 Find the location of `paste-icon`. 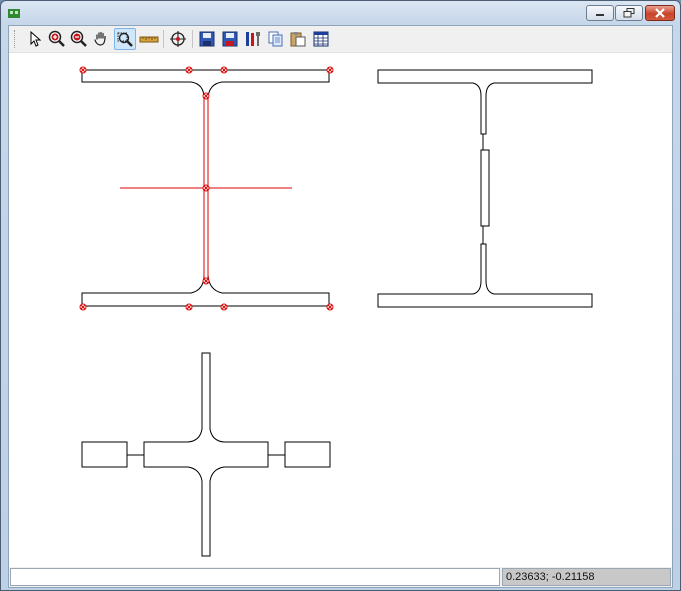

paste-icon is located at coordinates (298, 39).